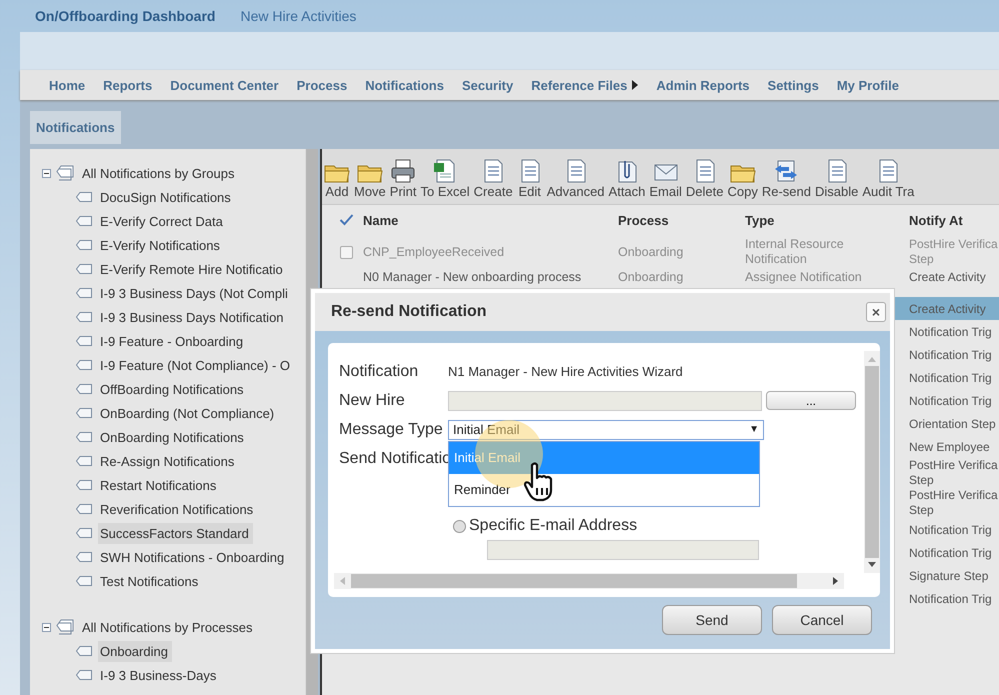 The width and height of the screenshot is (999, 695). I want to click on tab: Notifications, so click(75, 127).